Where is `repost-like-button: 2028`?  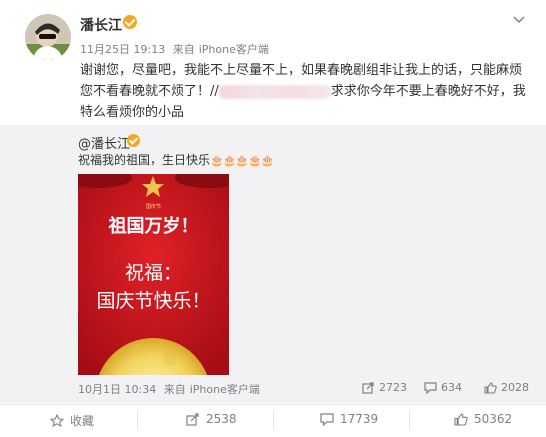 repost-like-button: 2028 is located at coordinates (506, 387).